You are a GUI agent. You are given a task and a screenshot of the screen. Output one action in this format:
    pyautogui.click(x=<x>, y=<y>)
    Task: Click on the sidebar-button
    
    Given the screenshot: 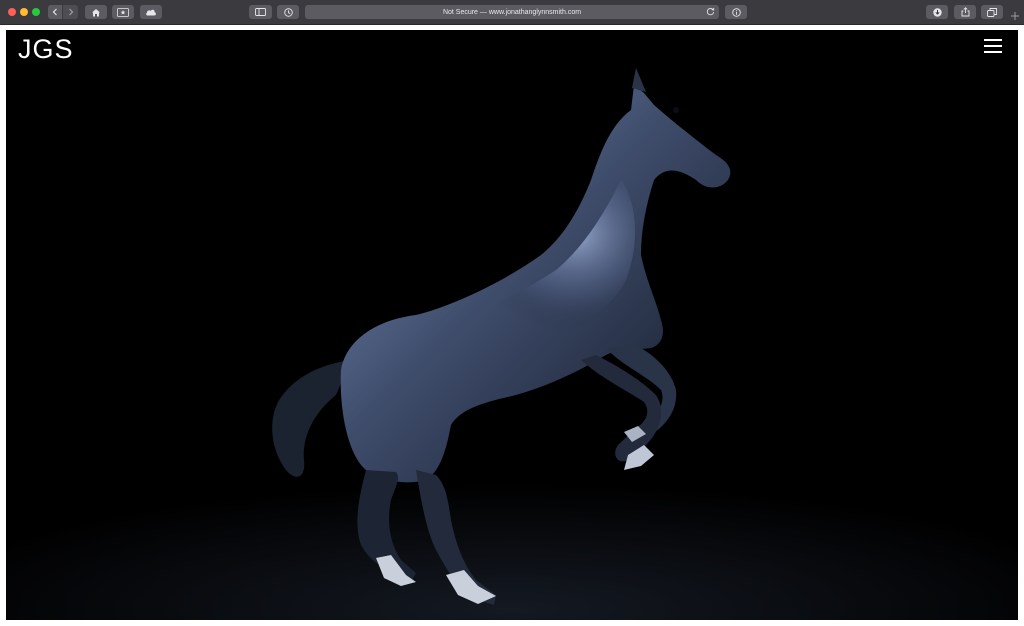 What is the action you would take?
    pyautogui.click(x=260, y=12)
    